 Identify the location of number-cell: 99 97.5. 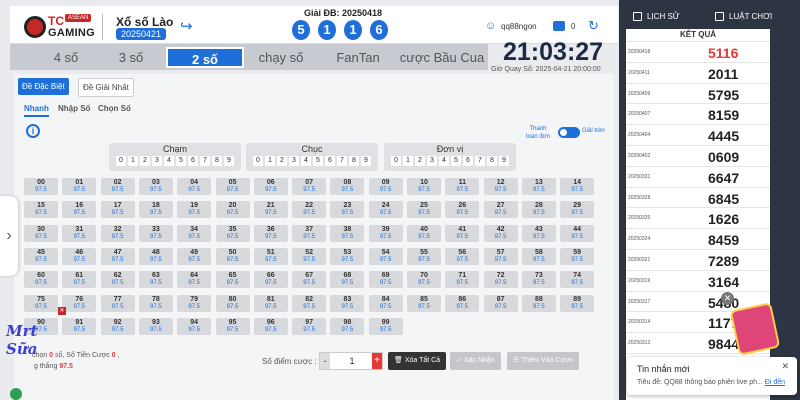
(385, 326).